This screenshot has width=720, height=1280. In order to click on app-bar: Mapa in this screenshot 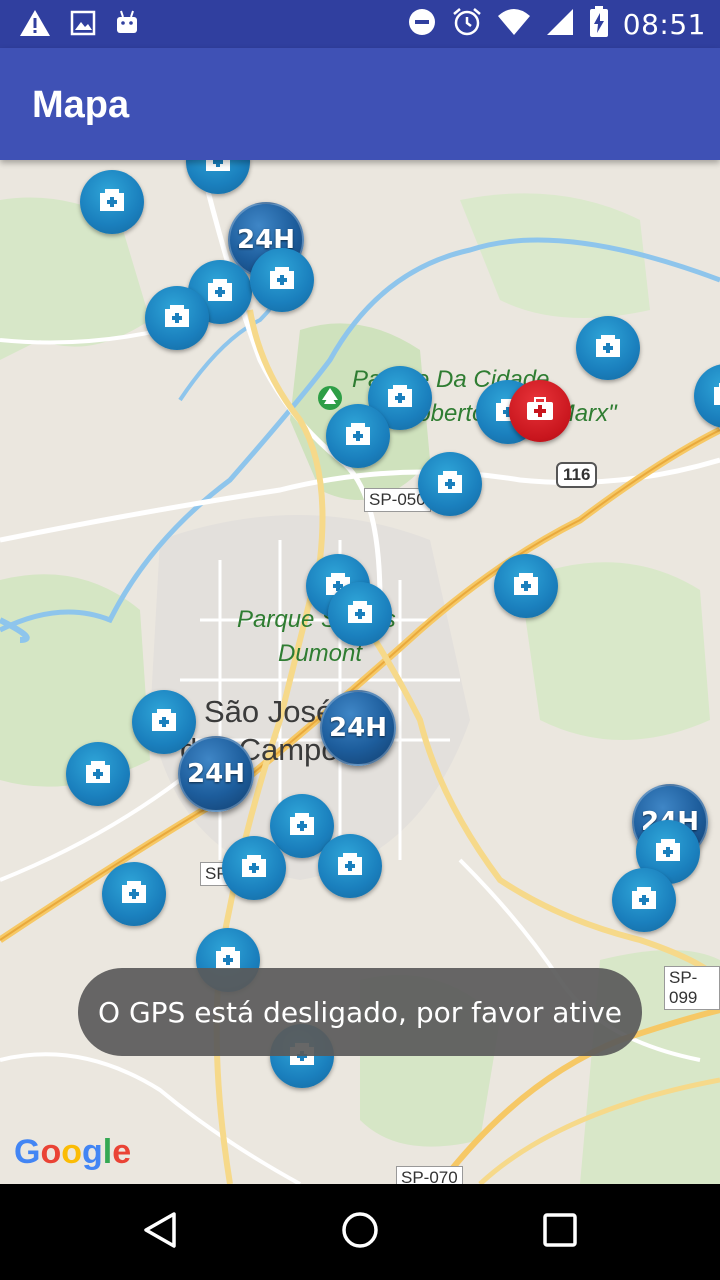, I will do `click(360, 104)`.